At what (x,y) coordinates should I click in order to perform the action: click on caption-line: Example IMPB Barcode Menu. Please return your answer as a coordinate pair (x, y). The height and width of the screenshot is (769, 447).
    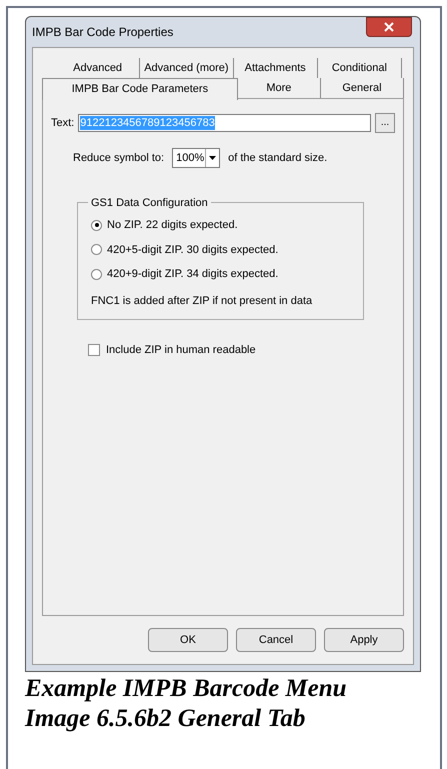
    Looking at the image, I should click on (186, 689).